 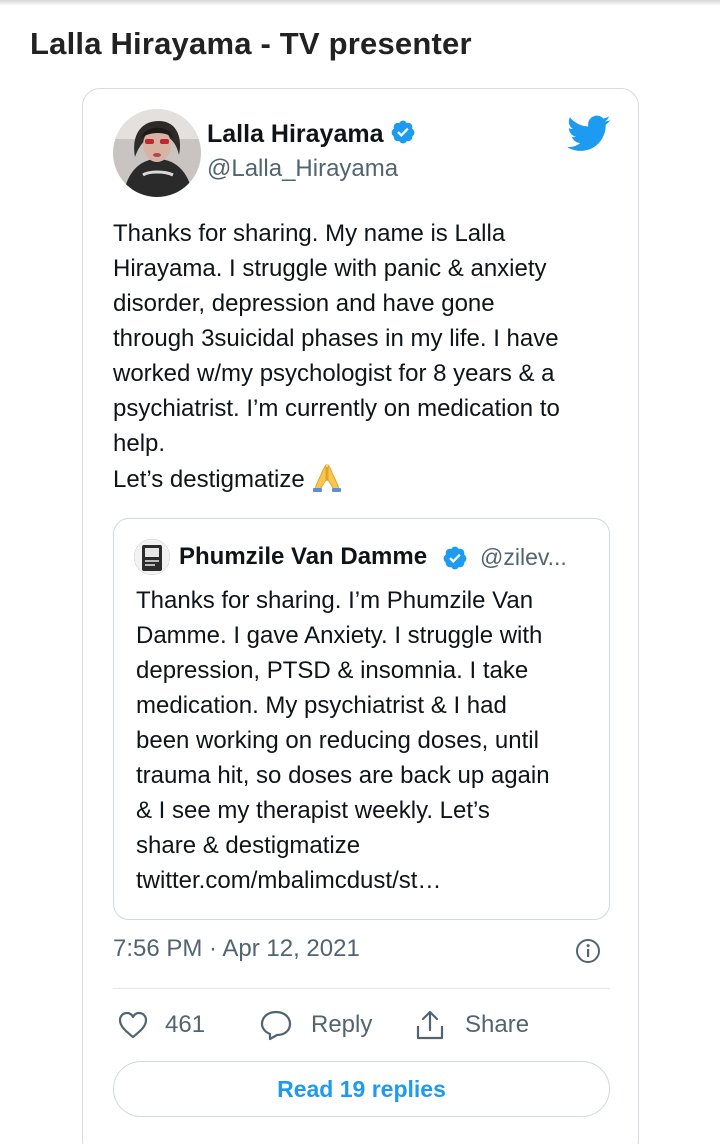 I want to click on reply-label: Reply, so click(x=342, y=1024).